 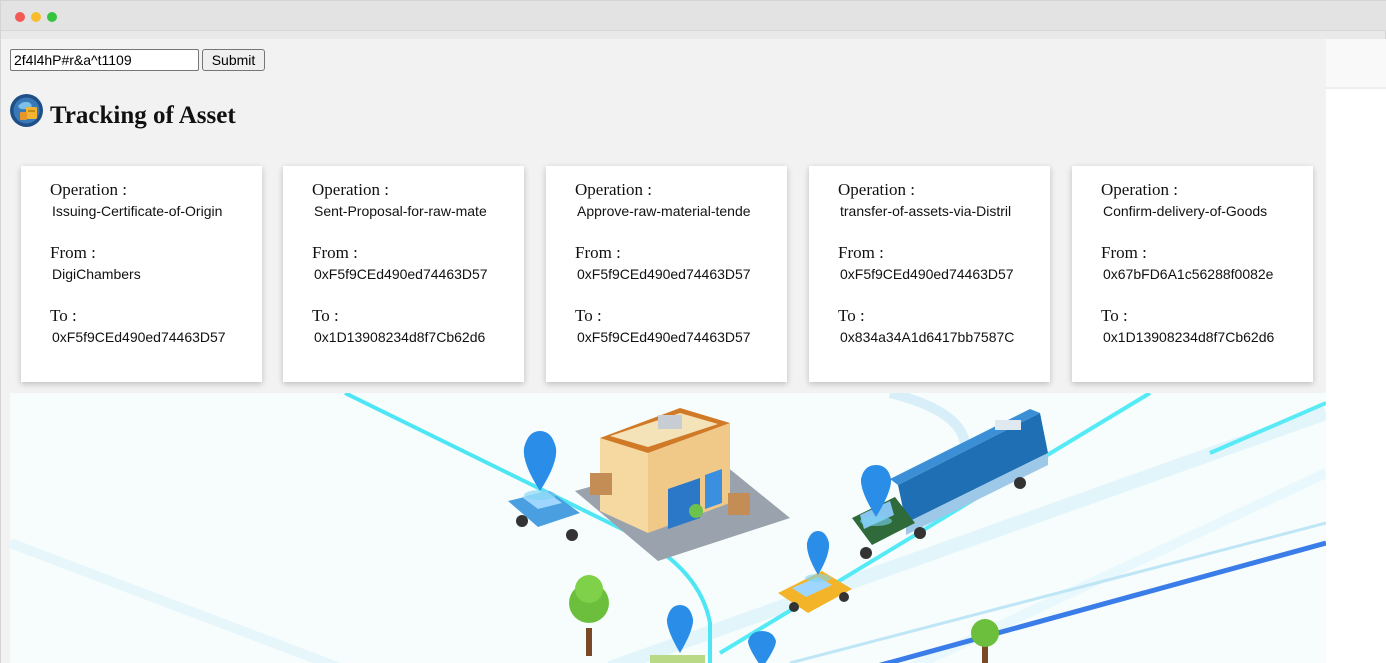 I want to click on operation-value: transfer-of-assets-via-Distril, so click(x=926, y=211).